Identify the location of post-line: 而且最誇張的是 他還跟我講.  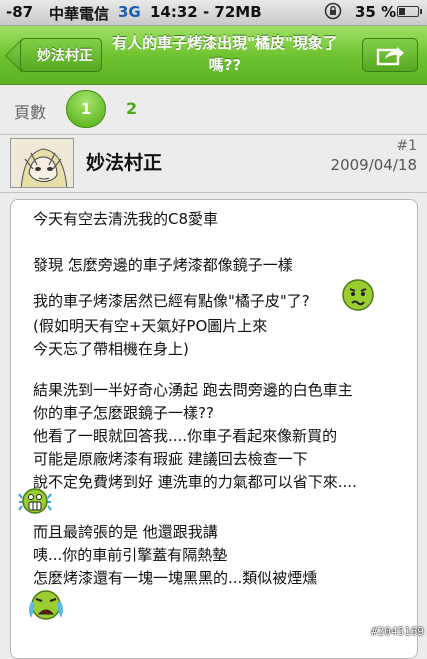
(125, 532).